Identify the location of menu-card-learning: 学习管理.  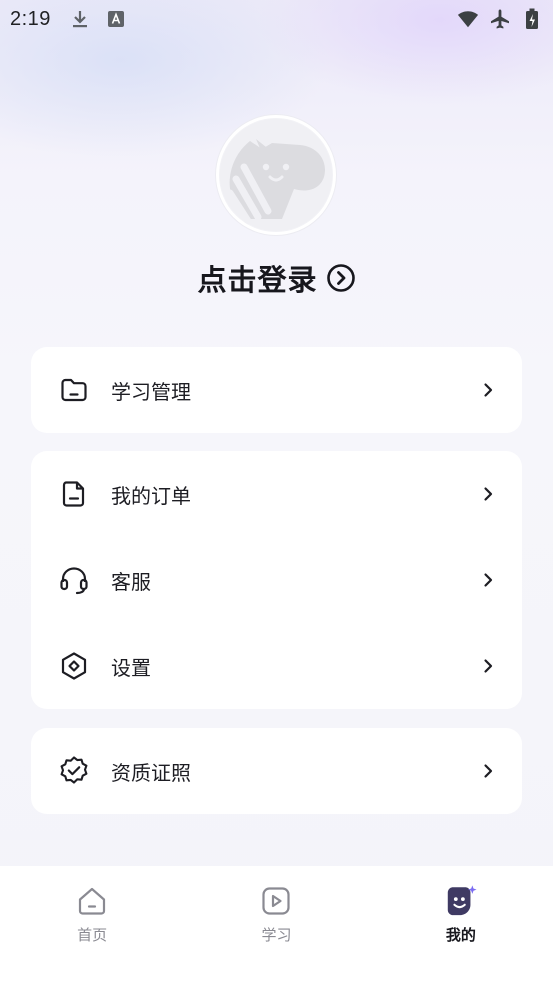
(276, 390).